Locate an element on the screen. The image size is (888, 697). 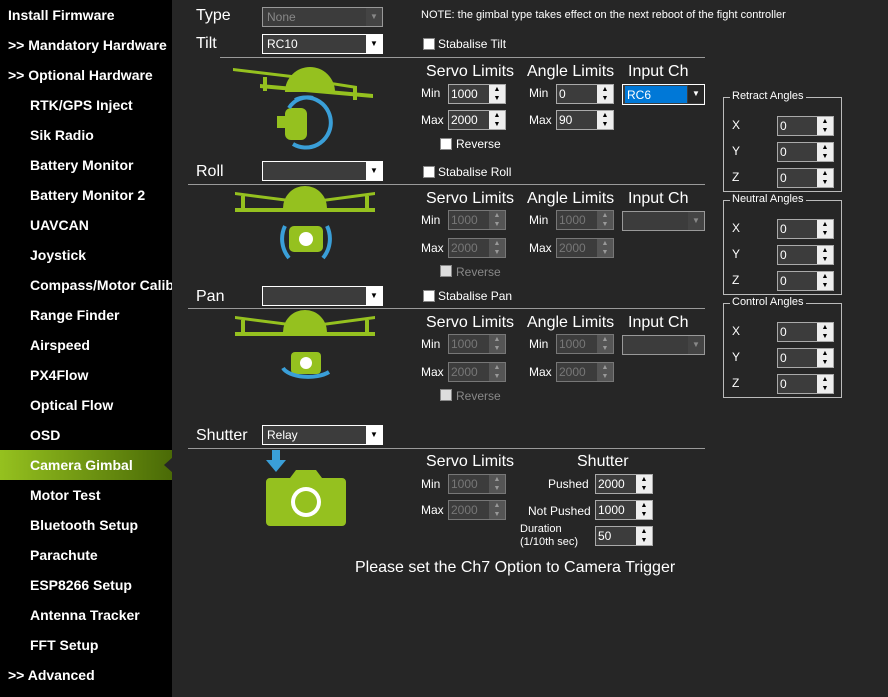
roll-servo-max-label: Max is located at coordinates (432, 248).